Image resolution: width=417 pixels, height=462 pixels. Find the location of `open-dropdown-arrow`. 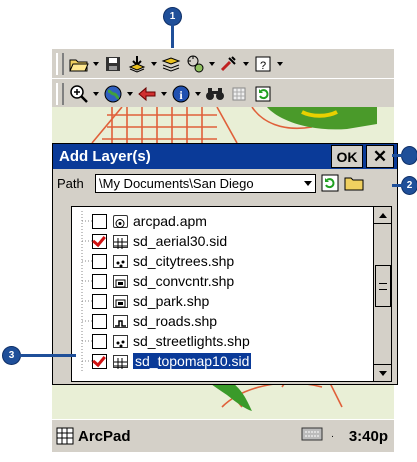

open-dropdown-arrow is located at coordinates (96, 64).